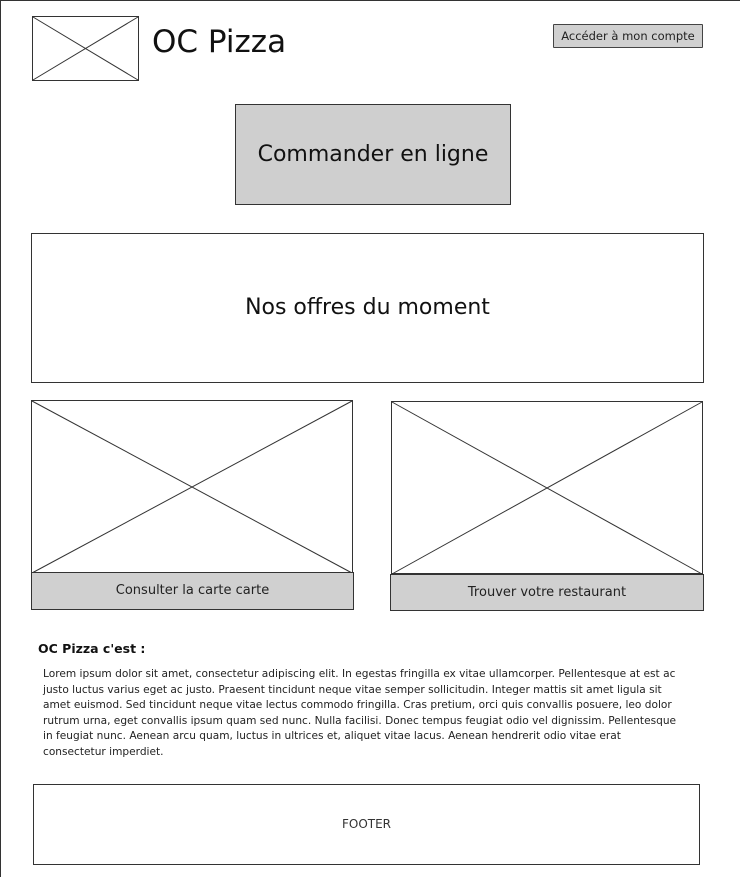 The width and height of the screenshot is (740, 877). What do you see at coordinates (86, 49) in the screenshot?
I see `logo-image-placeholder-icon` at bounding box center [86, 49].